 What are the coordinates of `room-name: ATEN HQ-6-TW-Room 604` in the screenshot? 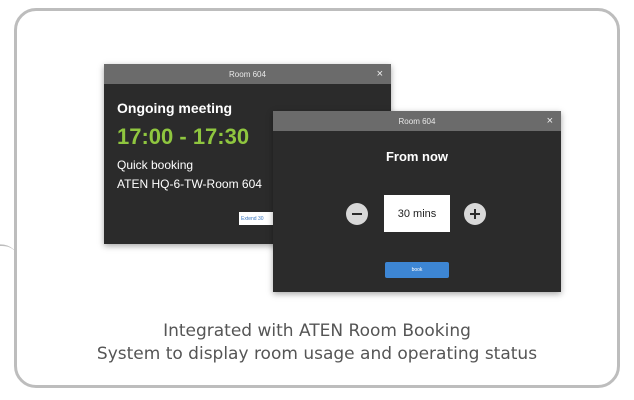 It's located at (189, 184).